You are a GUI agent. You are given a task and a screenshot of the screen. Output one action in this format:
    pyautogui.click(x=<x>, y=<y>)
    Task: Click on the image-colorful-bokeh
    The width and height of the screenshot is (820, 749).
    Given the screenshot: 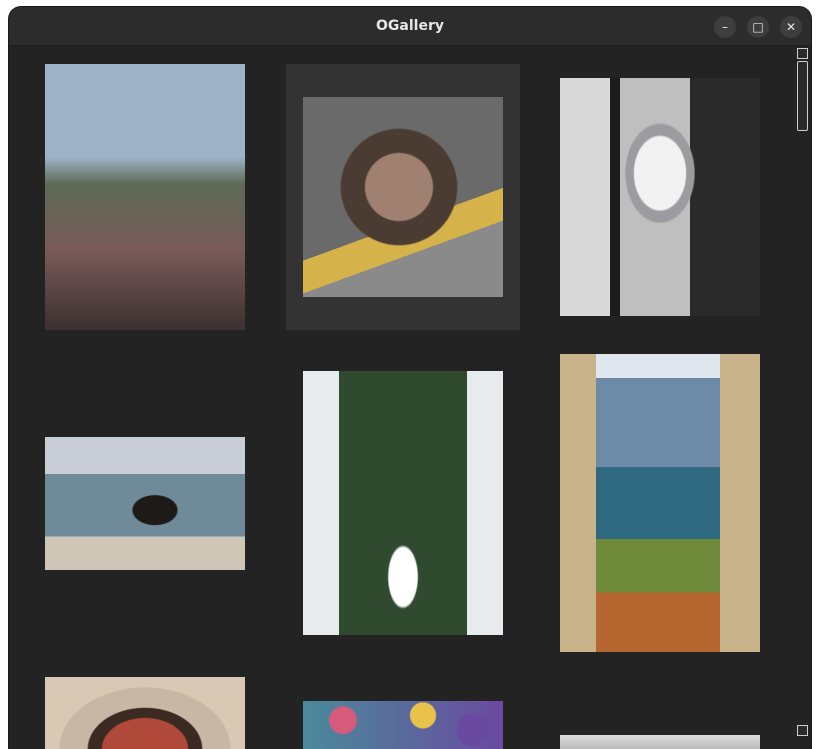 What is the action you would take?
    pyautogui.click(x=403, y=725)
    